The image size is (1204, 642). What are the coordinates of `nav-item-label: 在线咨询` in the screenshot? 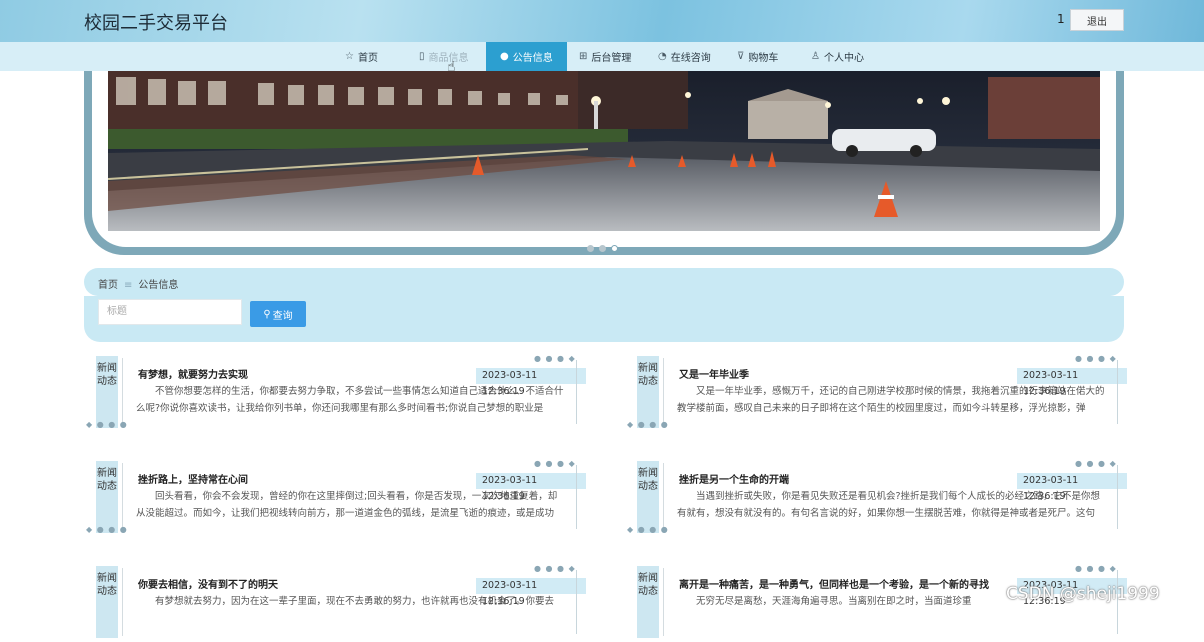 It's located at (690, 58).